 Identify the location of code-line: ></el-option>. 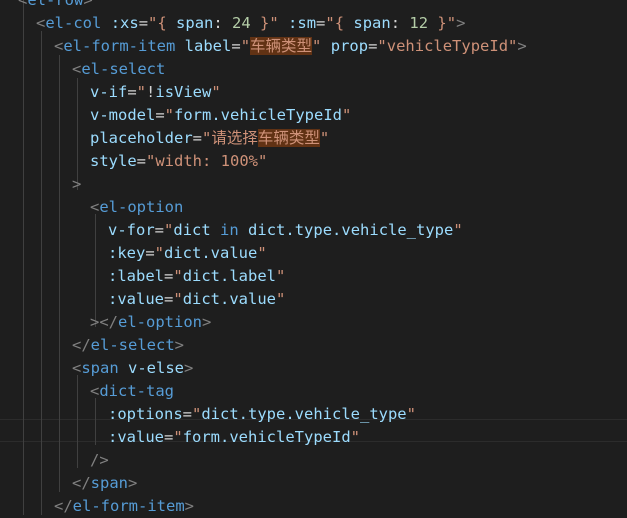
(150, 322).